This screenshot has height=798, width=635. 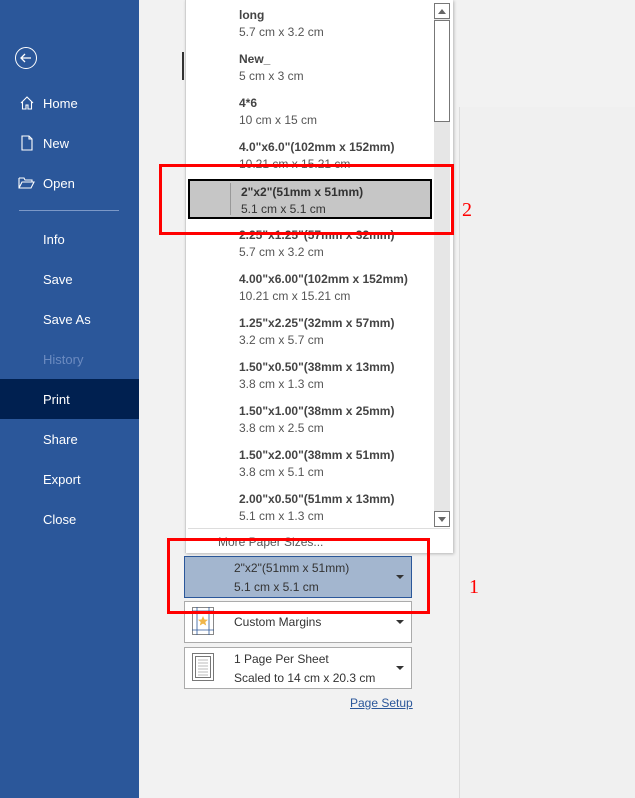 I want to click on nav-home: Home, so click(x=69, y=103).